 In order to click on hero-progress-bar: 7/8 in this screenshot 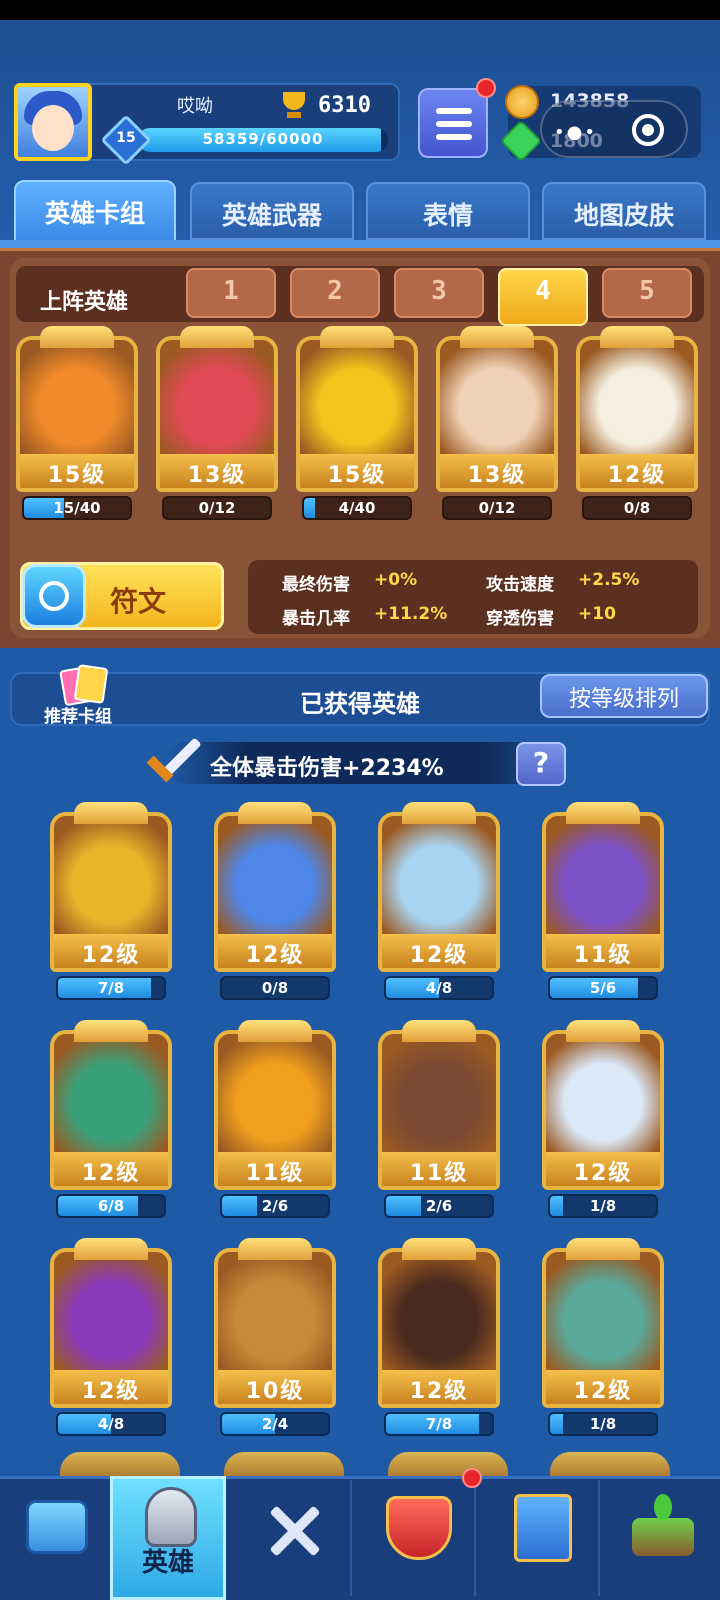, I will do `click(439, 1424)`.